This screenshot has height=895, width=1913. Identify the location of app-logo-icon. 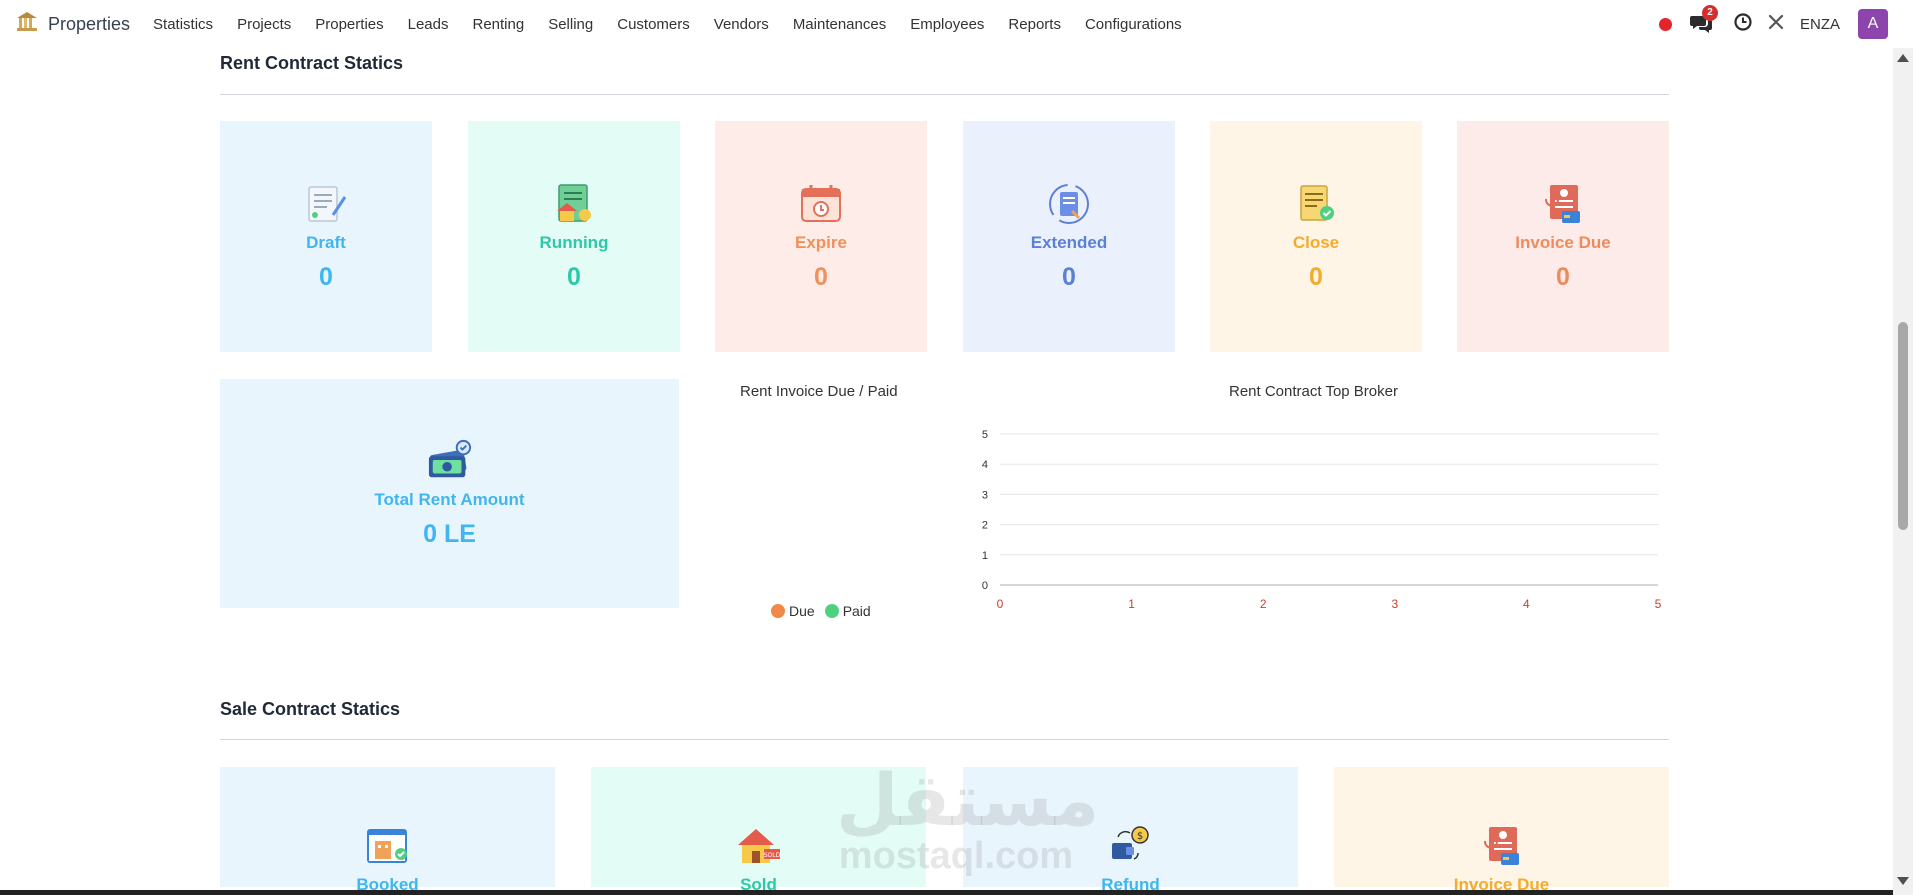
(27, 24).